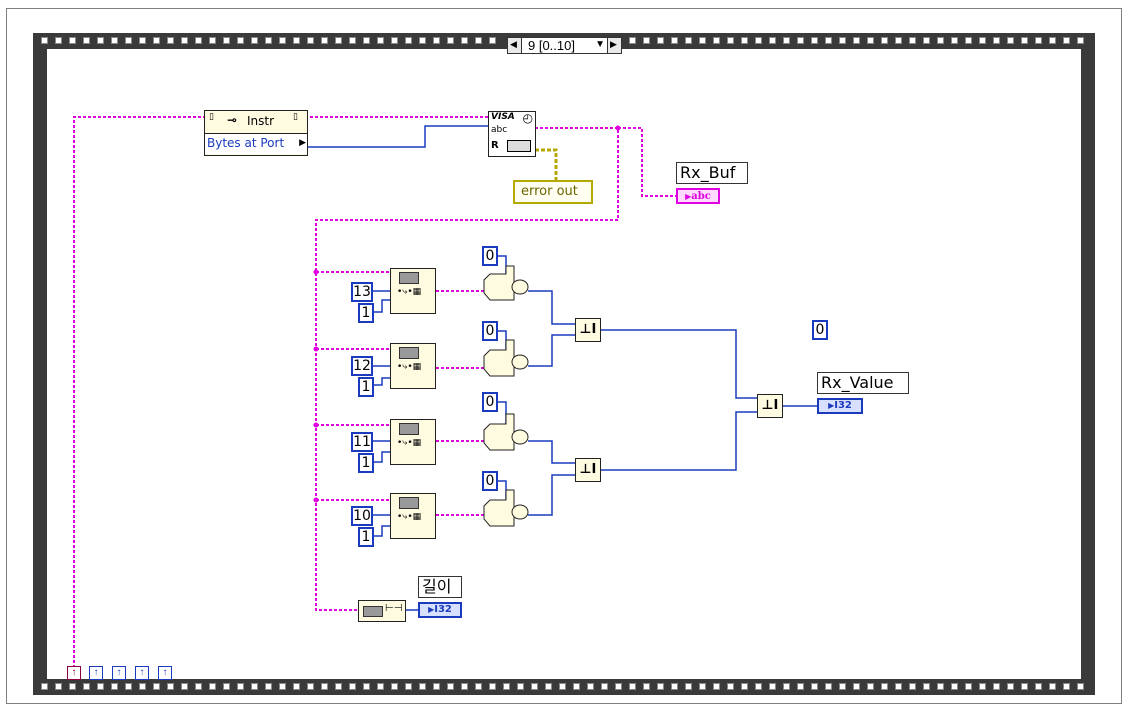 This screenshot has width=1130, height=714. Describe the element at coordinates (366, 387) in the screenshot. I see `length-constant-2: 1` at that location.